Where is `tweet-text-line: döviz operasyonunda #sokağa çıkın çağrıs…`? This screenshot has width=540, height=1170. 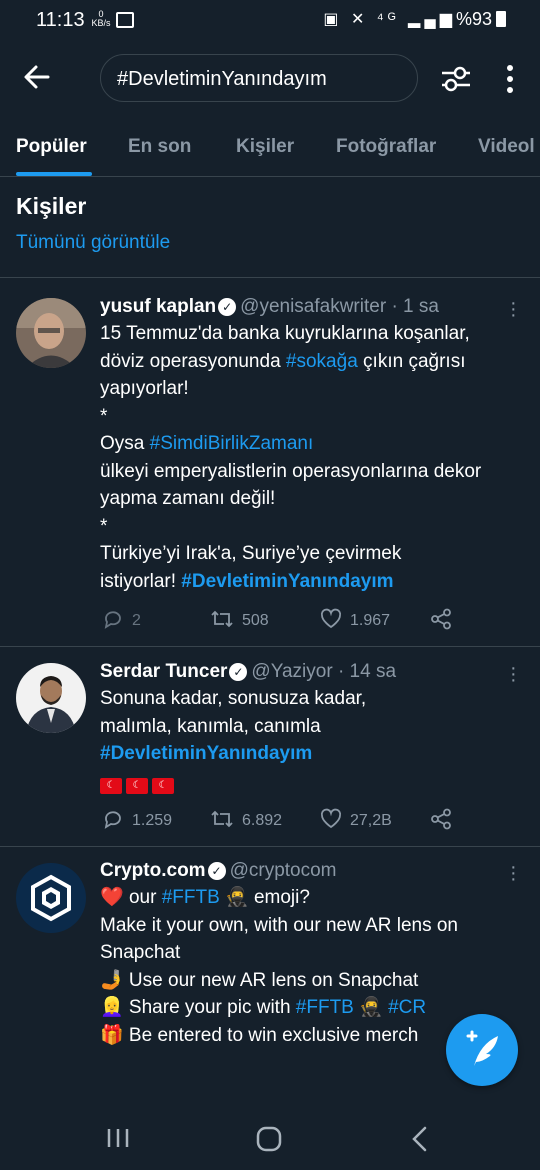 tweet-text-line: döviz operasyonunda #sokağa çıkın çağrıs… is located at coordinates (315, 362).